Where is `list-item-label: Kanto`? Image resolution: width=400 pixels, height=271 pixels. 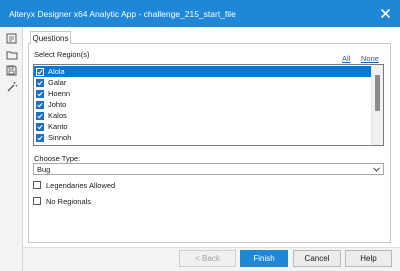
list-item-label: Kanto is located at coordinates (58, 126).